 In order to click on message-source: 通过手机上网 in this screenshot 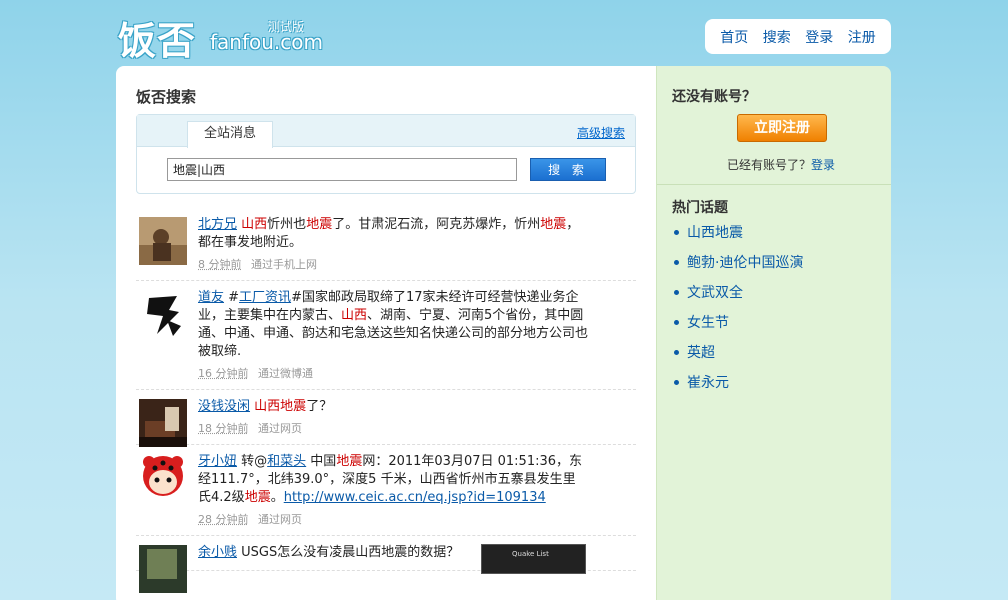, I will do `click(284, 264)`.